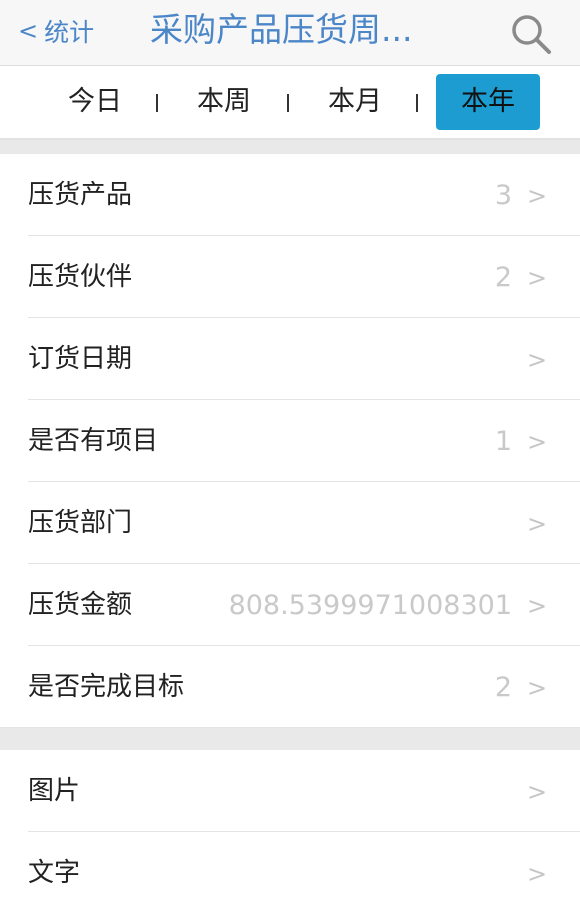 Image resolution: width=580 pixels, height=908 pixels. Describe the element at coordinates (80, 277) in the screenshot. I see `list-item-label: 压货伙伴` at that location.